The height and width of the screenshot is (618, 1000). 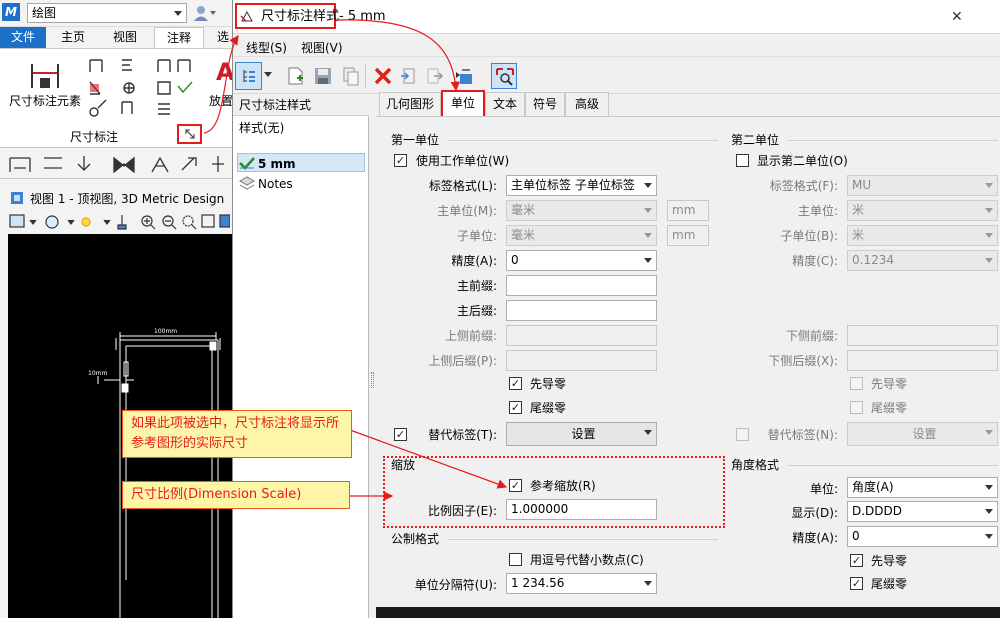 I want to click on import-icon, so click(x=408, y=76).